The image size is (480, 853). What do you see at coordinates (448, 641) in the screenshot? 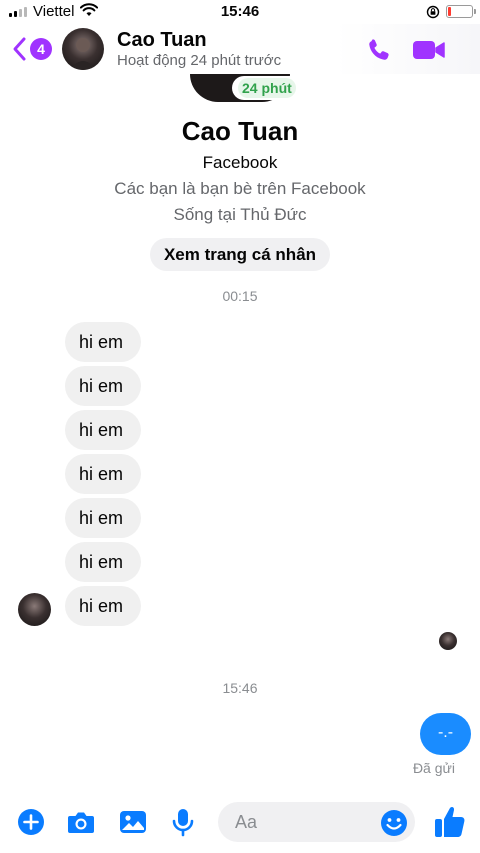
I see `seen-indicator-avatar` at bounding box center [448, 641].